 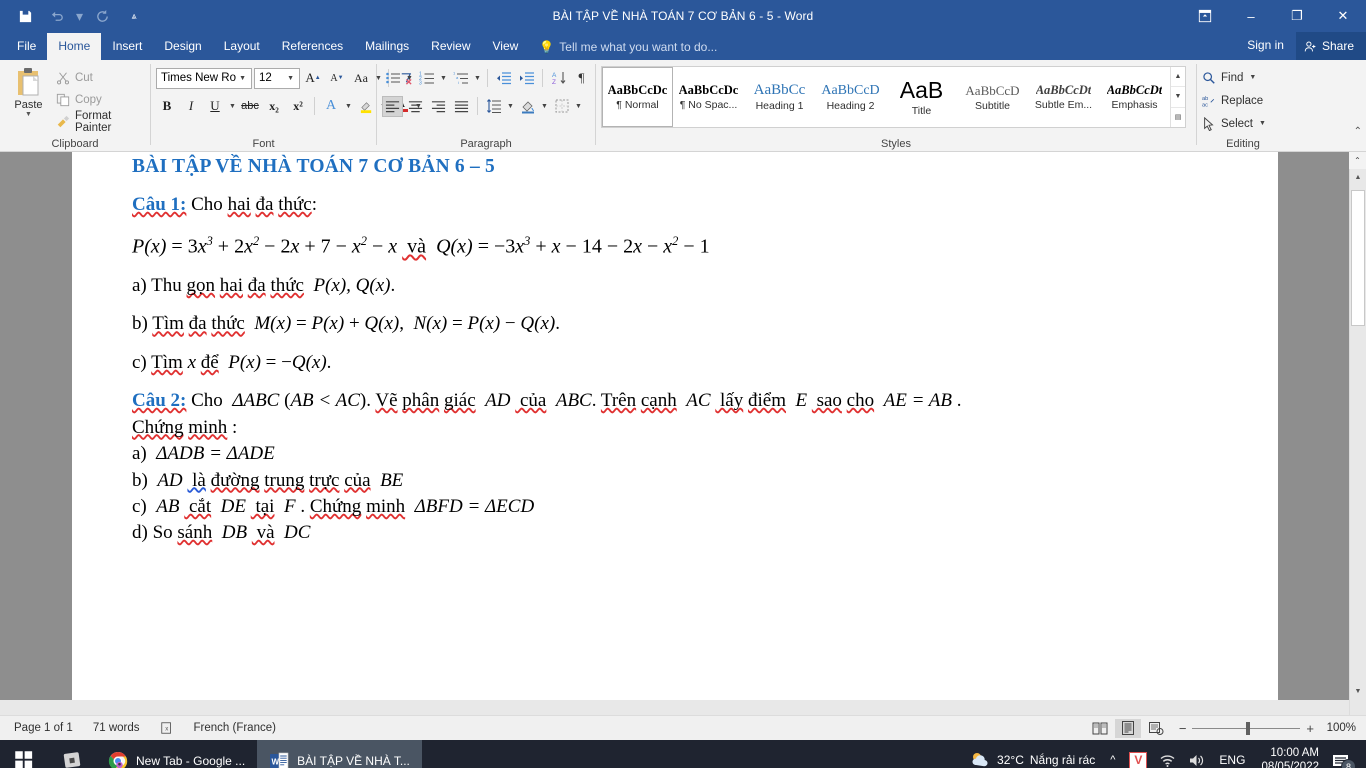 I want to click on print-layout-icon, so click(x=1127, y=728).